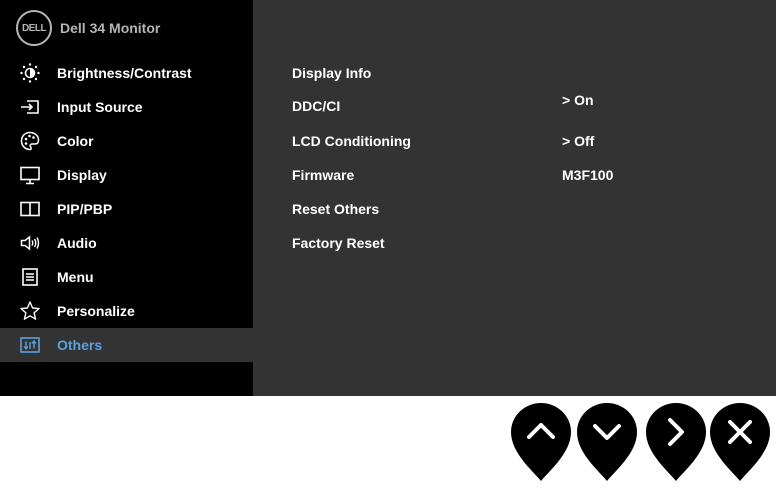 This screenshot has width=776, height=488. Describe the element at coordinates (96, 311) in the screenshot. I see `sidebar-item-label: Personalize` at that location.